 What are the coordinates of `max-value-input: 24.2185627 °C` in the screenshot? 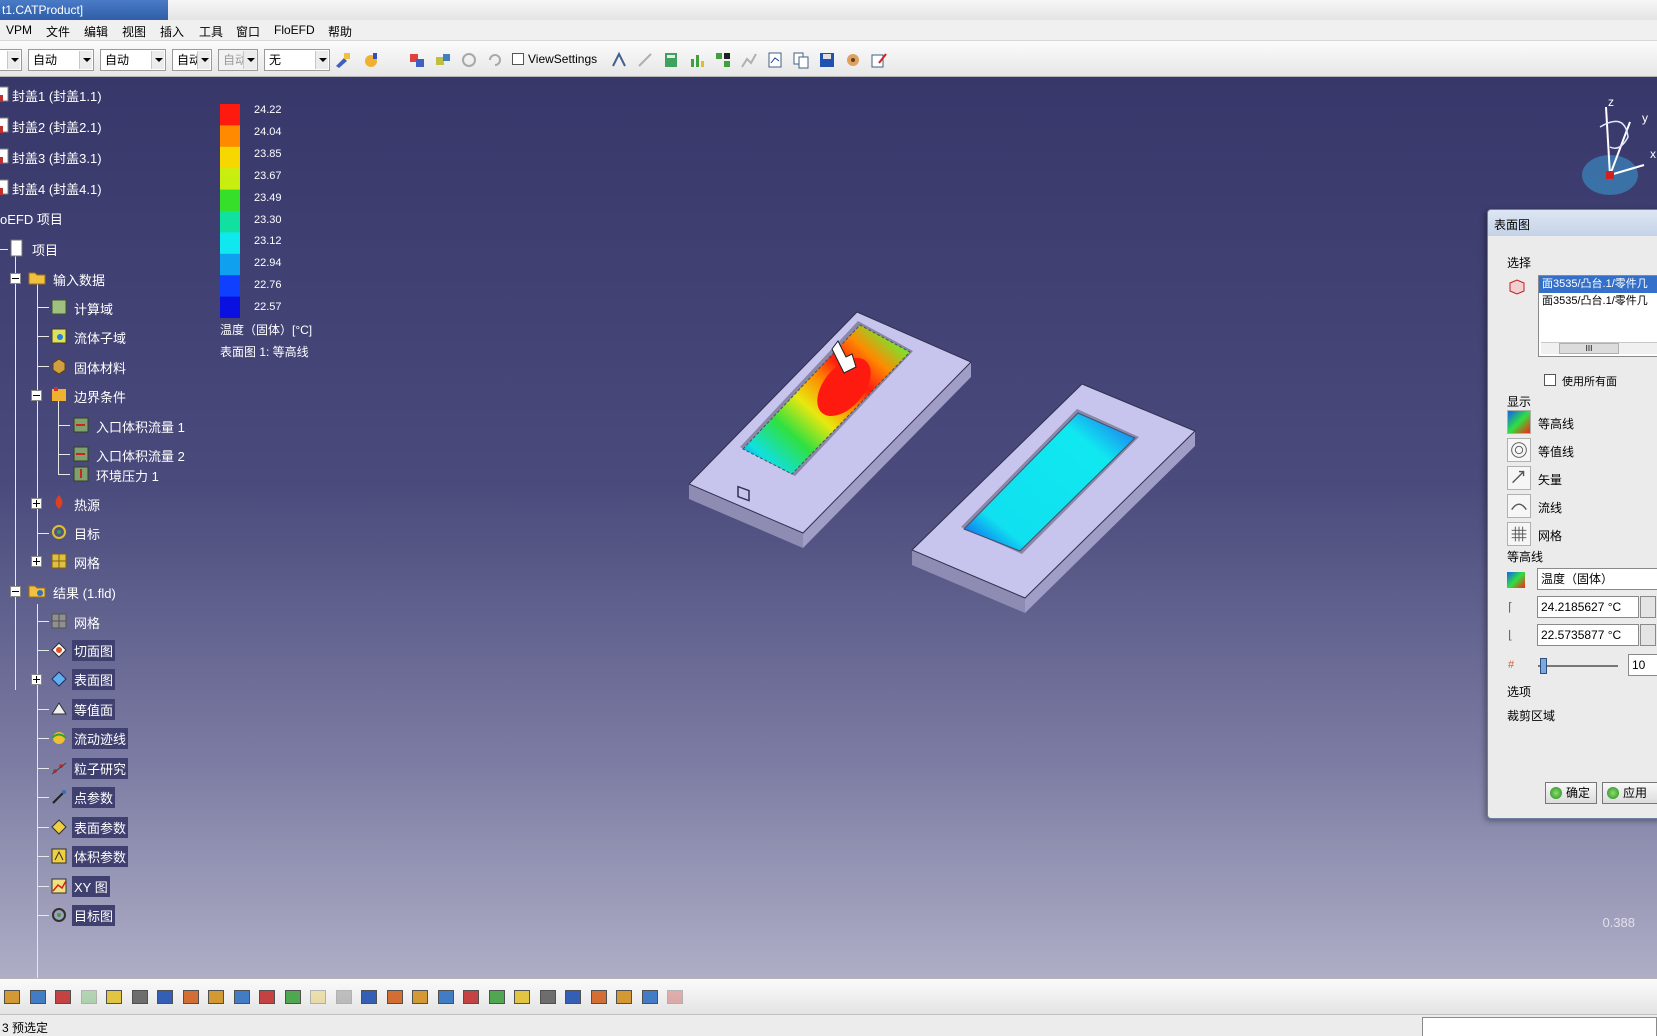 It's located at (1588, 607).